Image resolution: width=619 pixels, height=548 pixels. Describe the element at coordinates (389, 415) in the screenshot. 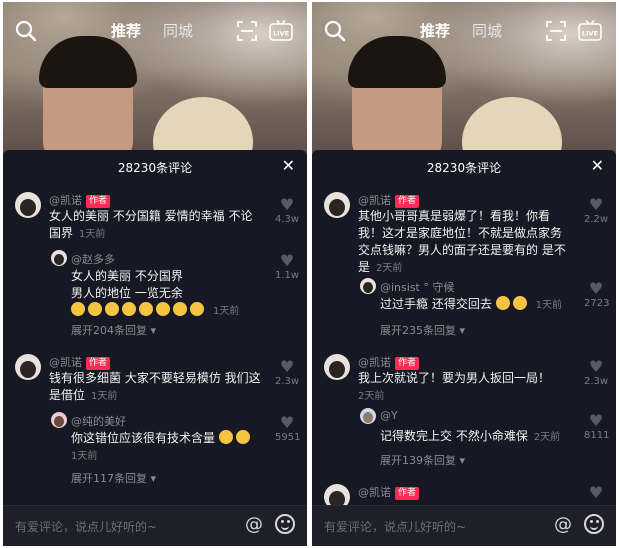

I see `reply-username: @Y` at that location.